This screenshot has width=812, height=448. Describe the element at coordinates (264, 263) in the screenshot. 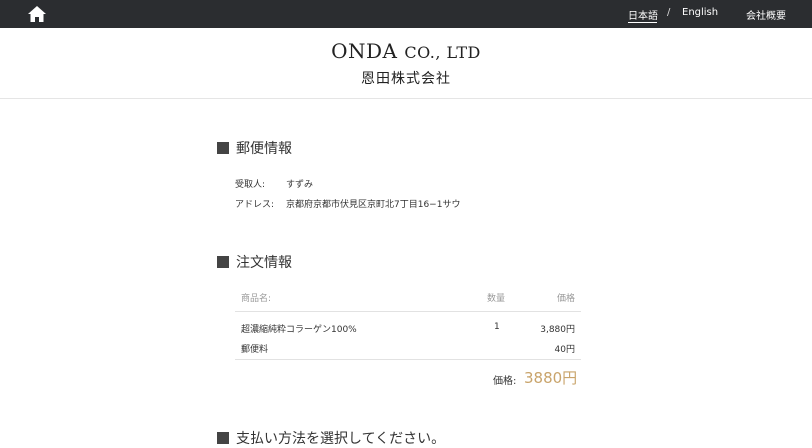

I see `order-title-text: 注文情報` at that location.